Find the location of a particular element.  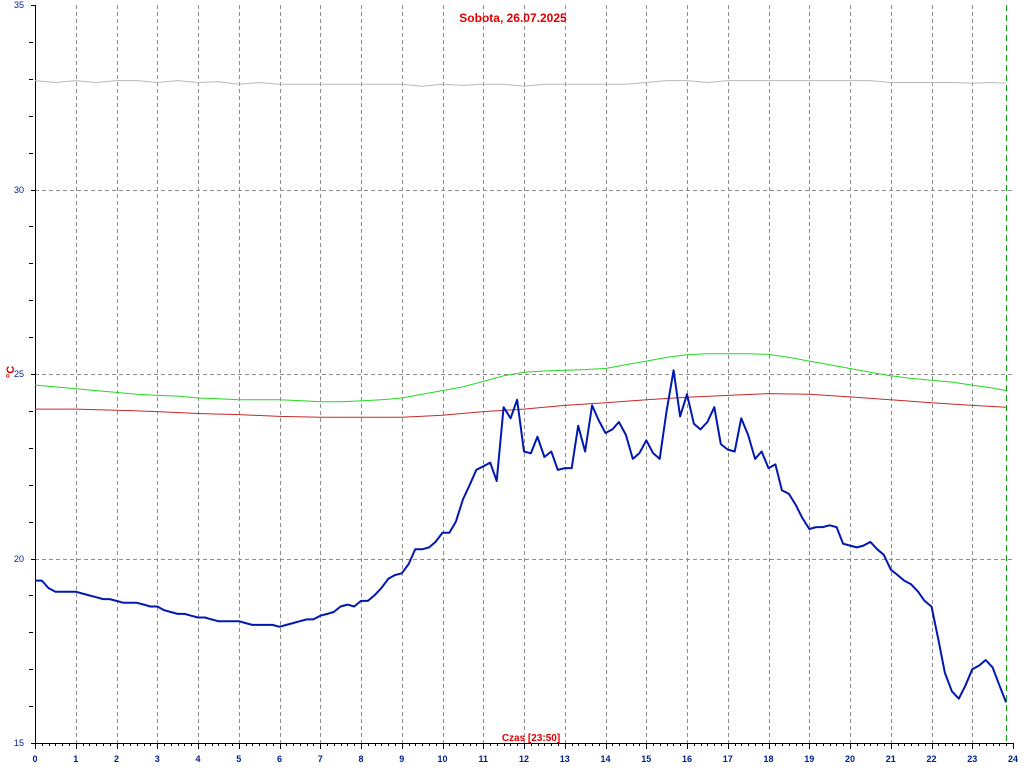

x-tick-label: 8 is located at coordinates (360, 759).